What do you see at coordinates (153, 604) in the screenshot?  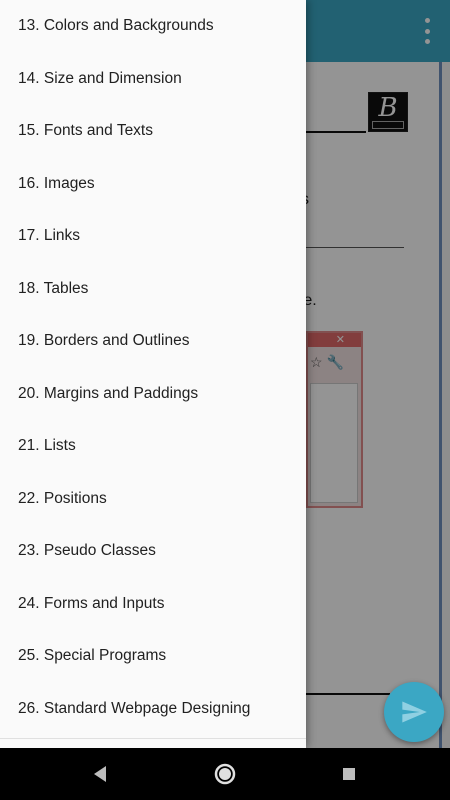 I see `drawer-item-forms-and-inputs: 24. Forms and Inputs` at bounding box center [153, 604].